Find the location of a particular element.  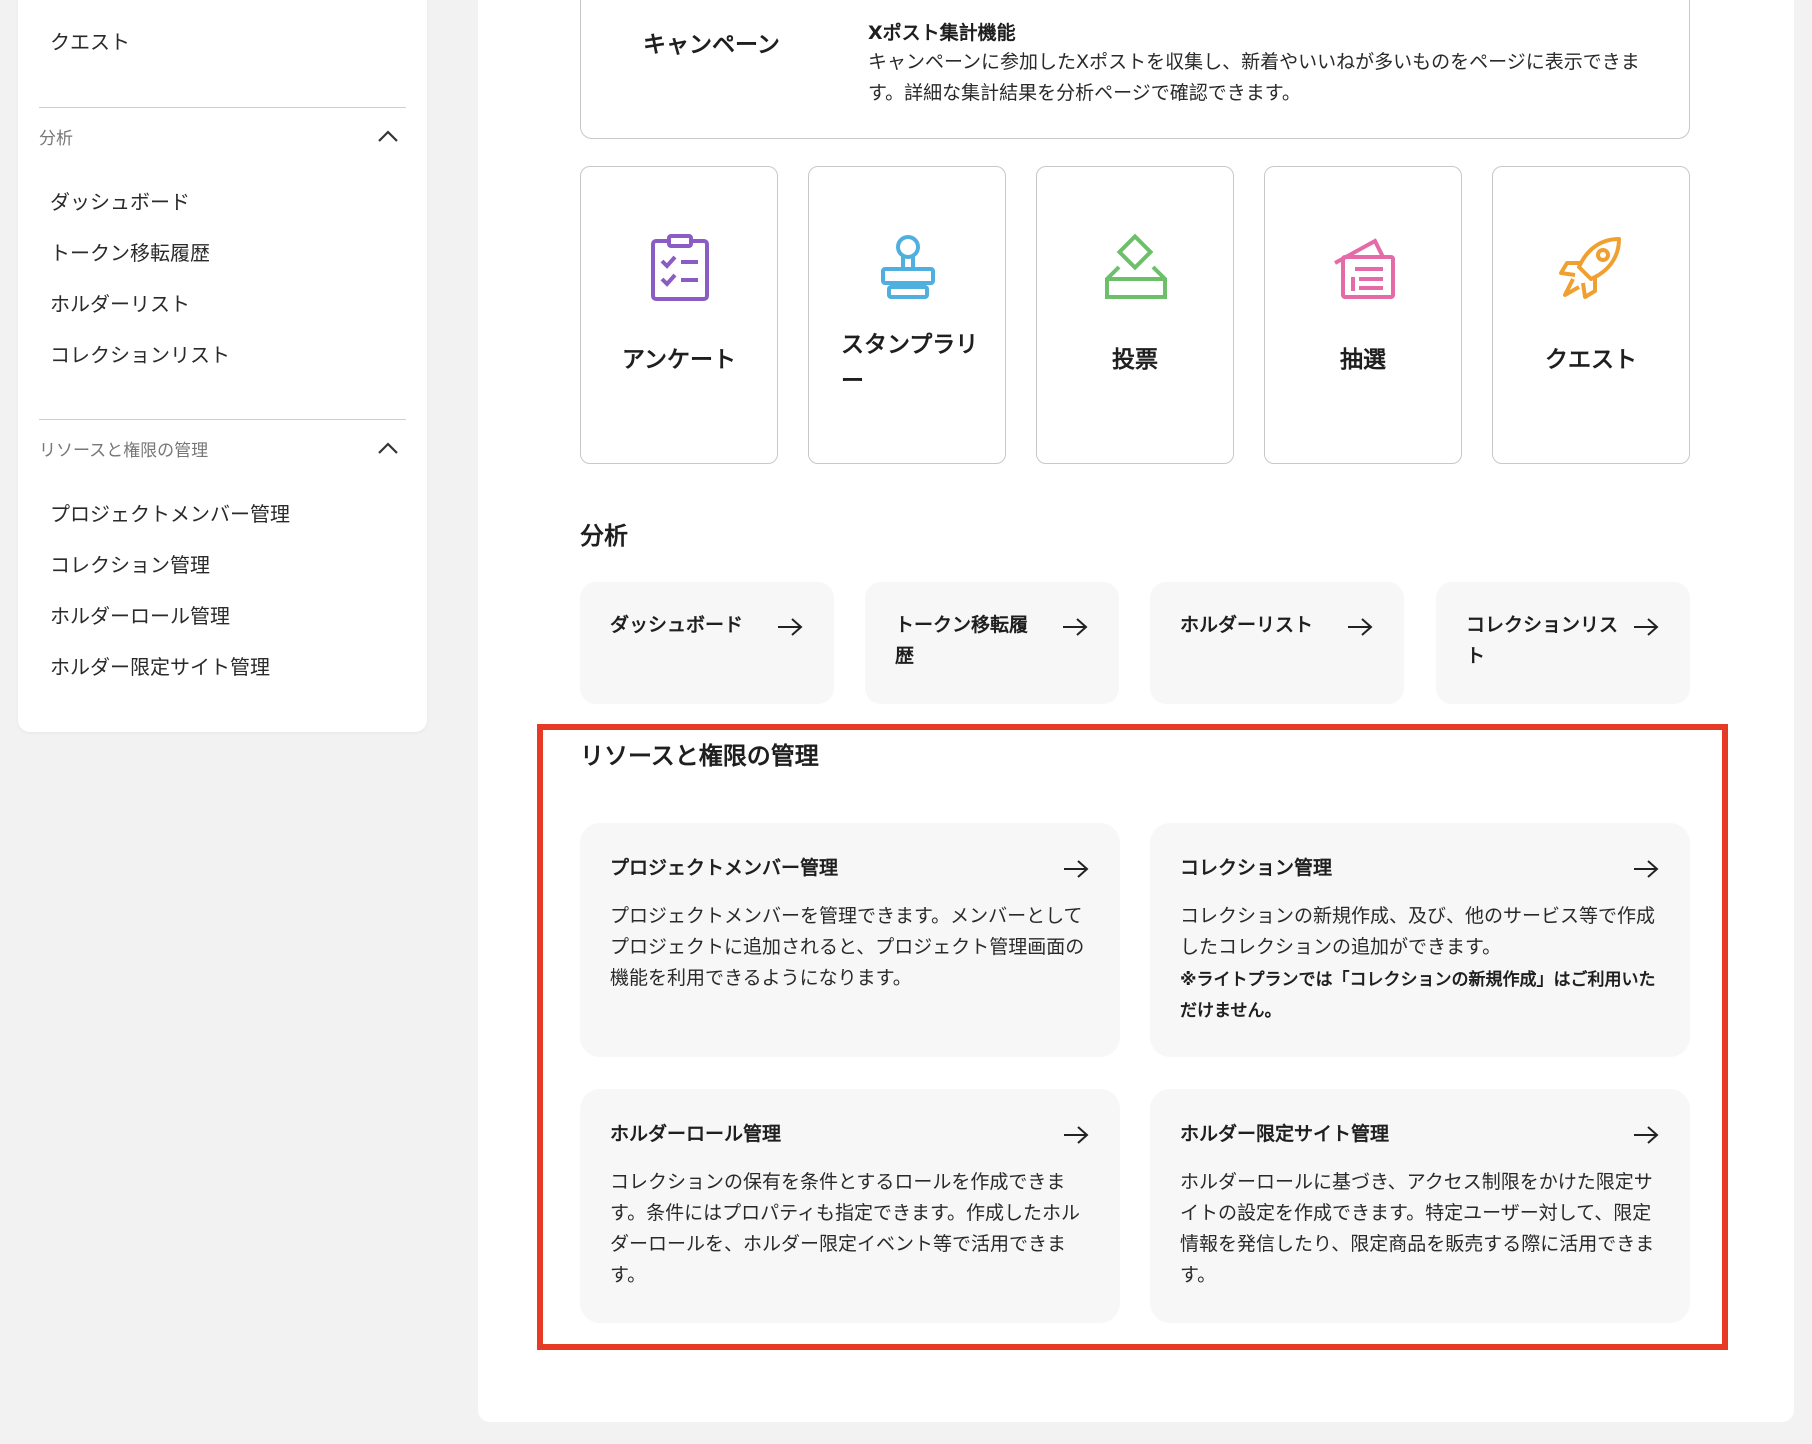

feature-card-quest: クエスト is located at coordinates (1591, 315).